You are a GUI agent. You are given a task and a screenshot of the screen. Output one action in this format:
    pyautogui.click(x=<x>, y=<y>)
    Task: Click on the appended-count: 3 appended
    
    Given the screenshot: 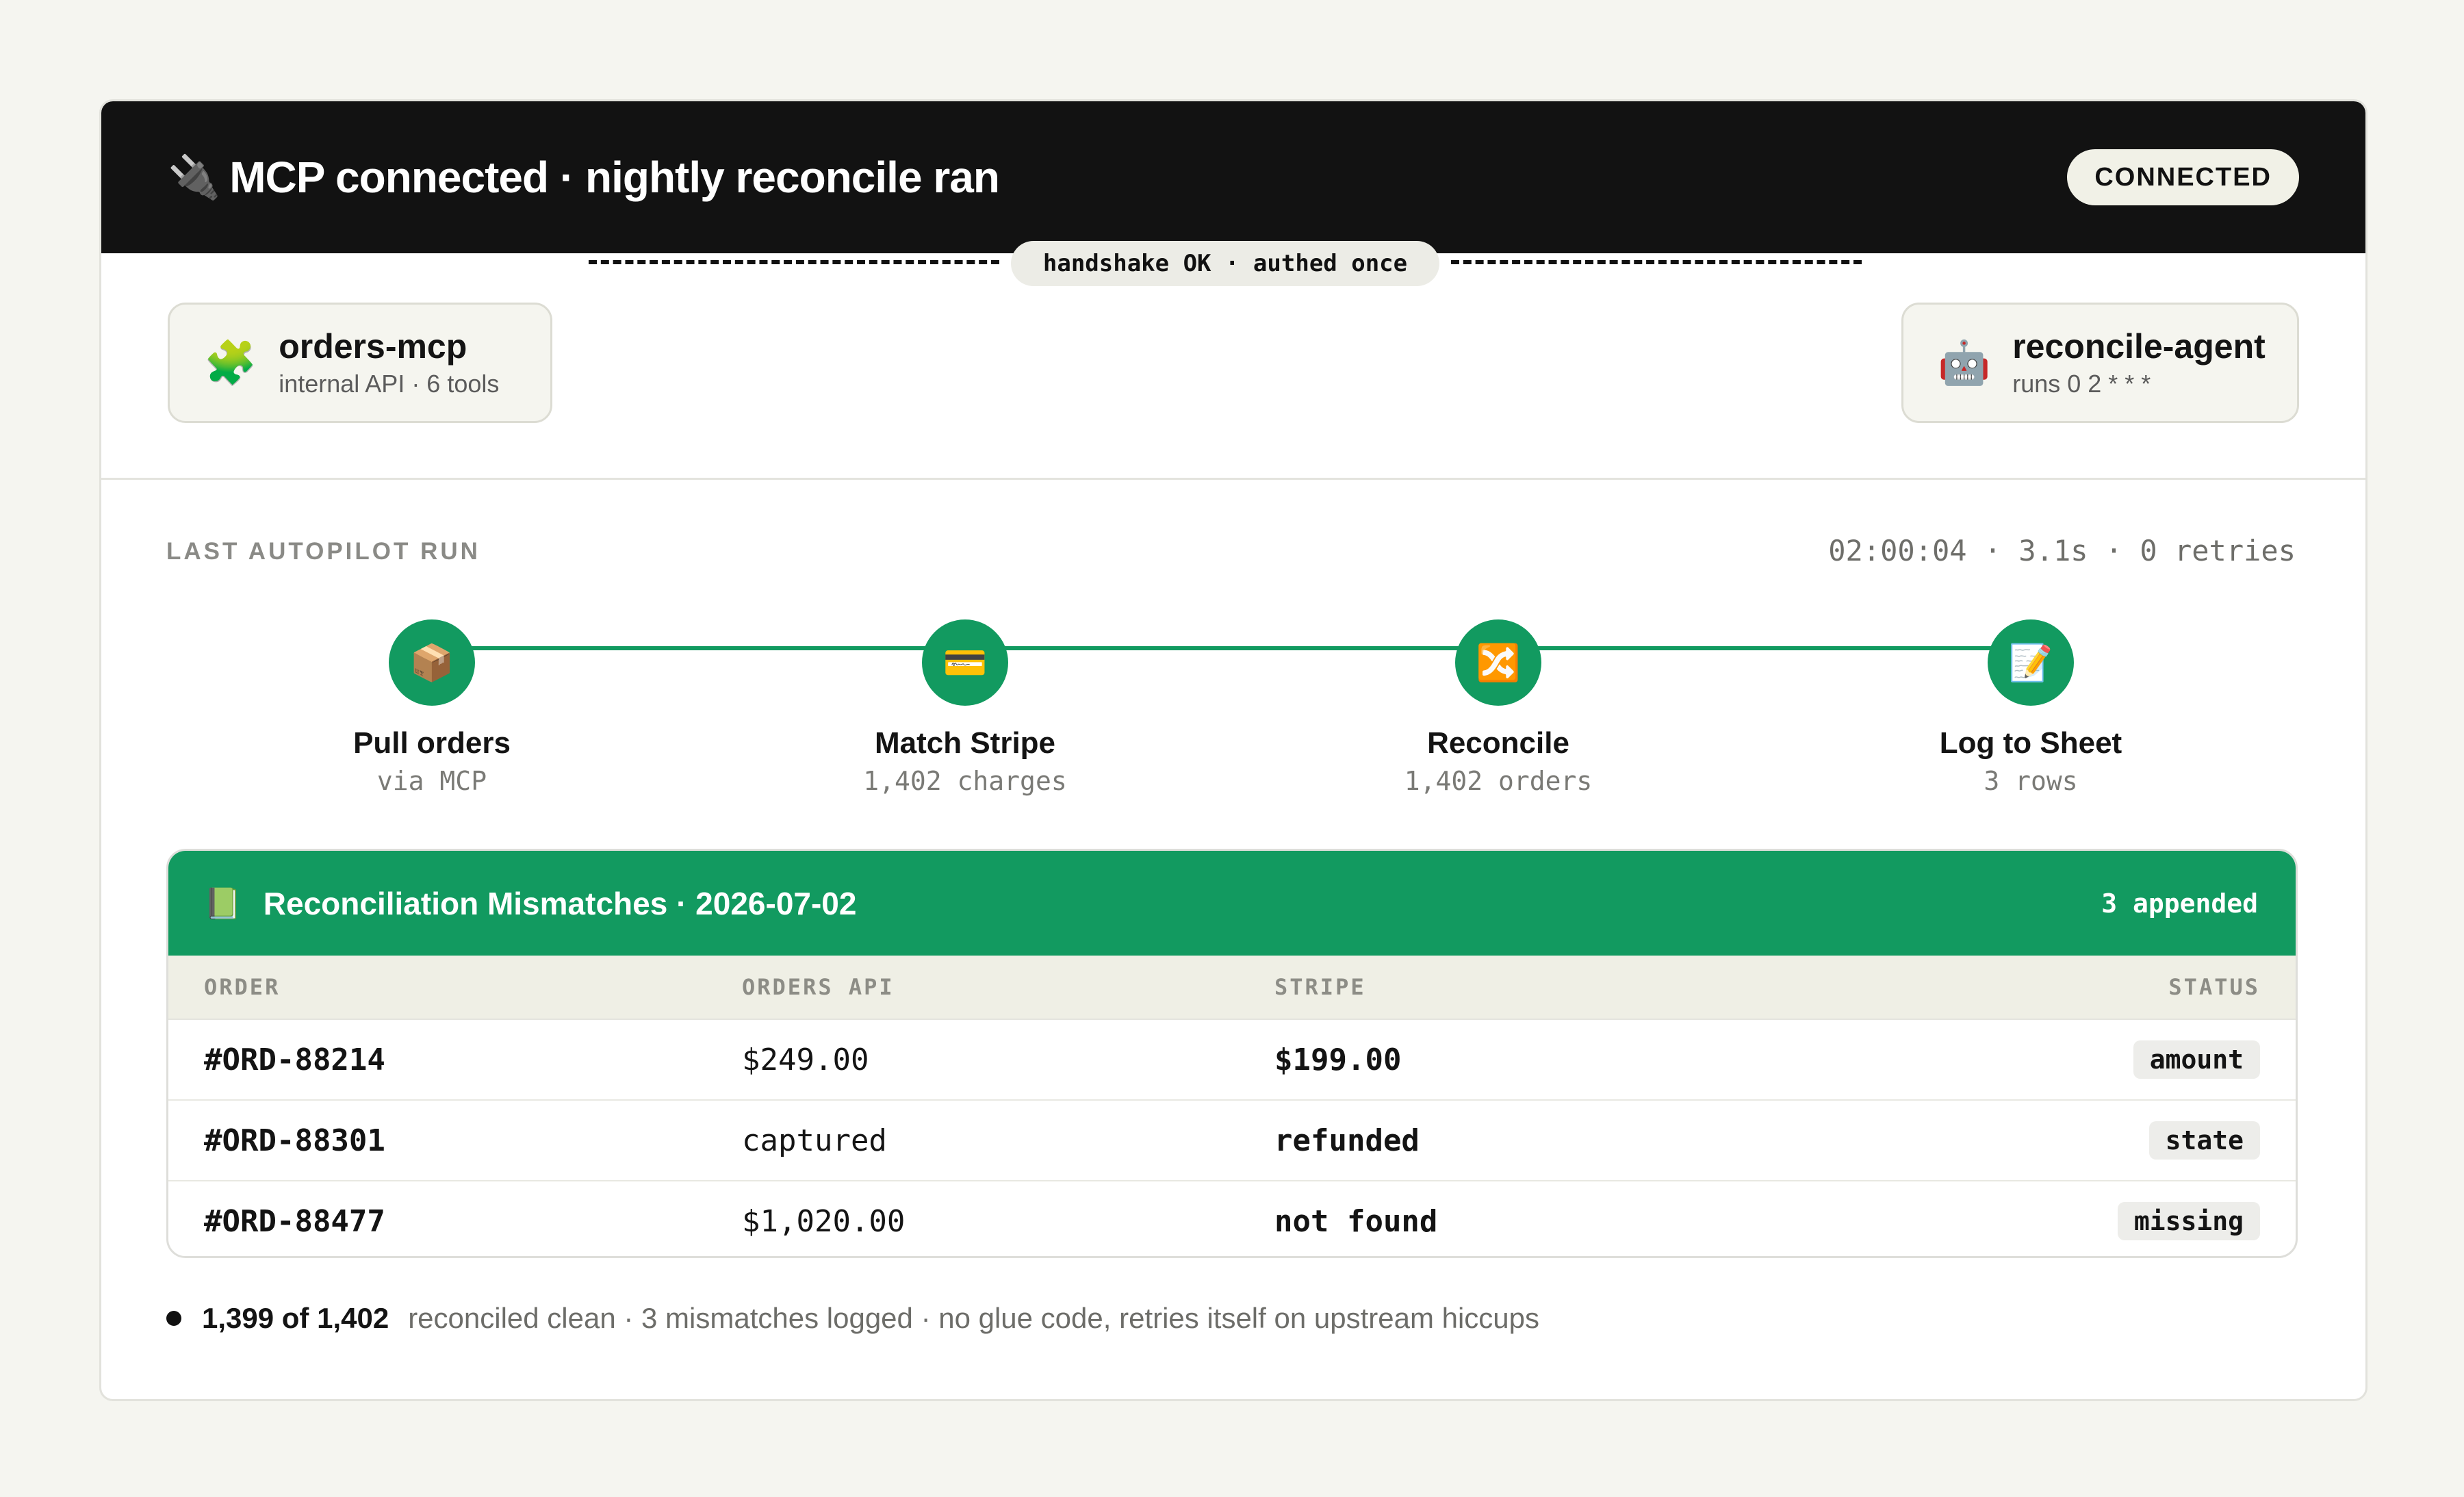 What is the action you would take?
    pyautogui.click(x=2179, y=903)
    